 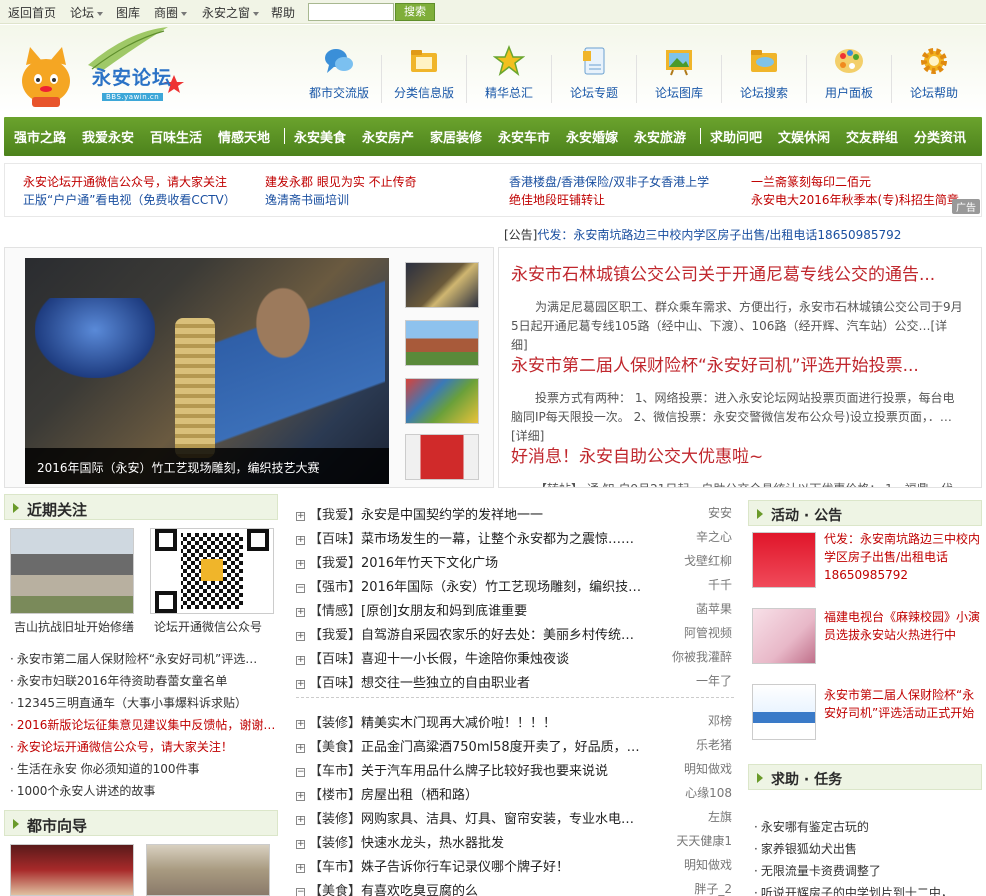 What do you see at coordinates (339, 73) in the screenshot?
I see `nav-urban-forum: 都市交流版` at bounding box center [339, 73].